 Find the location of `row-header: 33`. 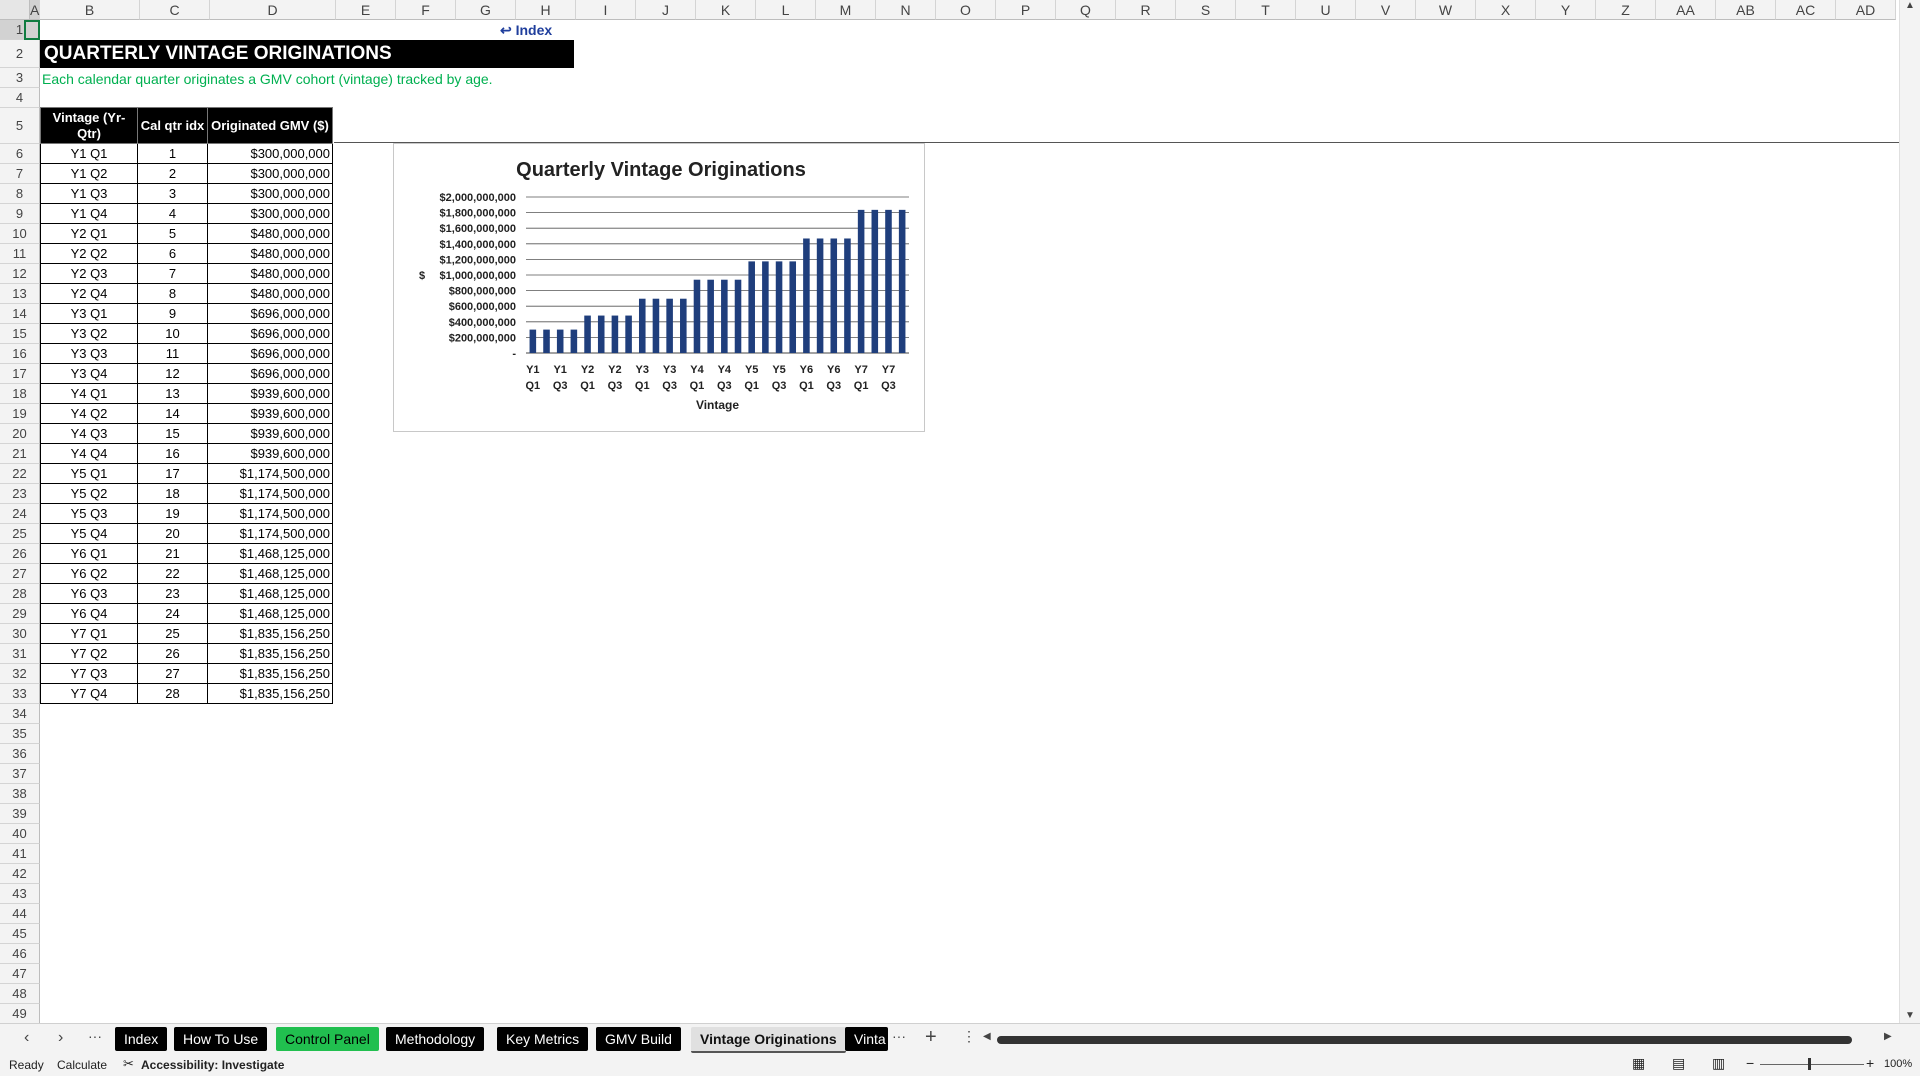

row-header: 33 is located at coordinates (20, 694).